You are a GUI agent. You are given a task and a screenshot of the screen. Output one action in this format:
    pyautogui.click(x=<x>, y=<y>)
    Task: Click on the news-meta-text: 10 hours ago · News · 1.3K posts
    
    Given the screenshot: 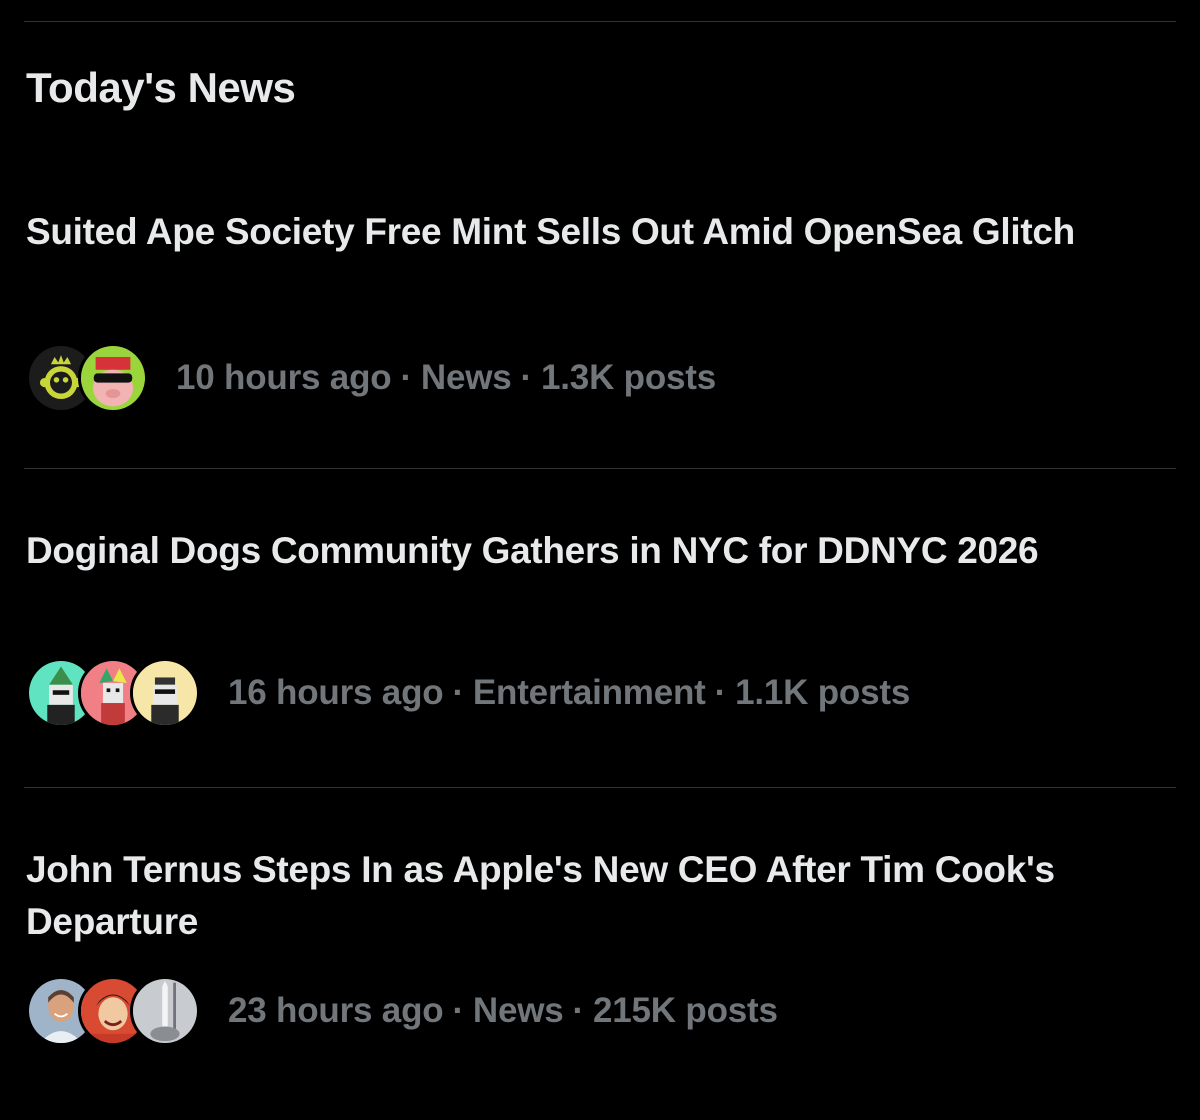 What is the action you would take?
    pyautogui.click(x=446, y=378)
    